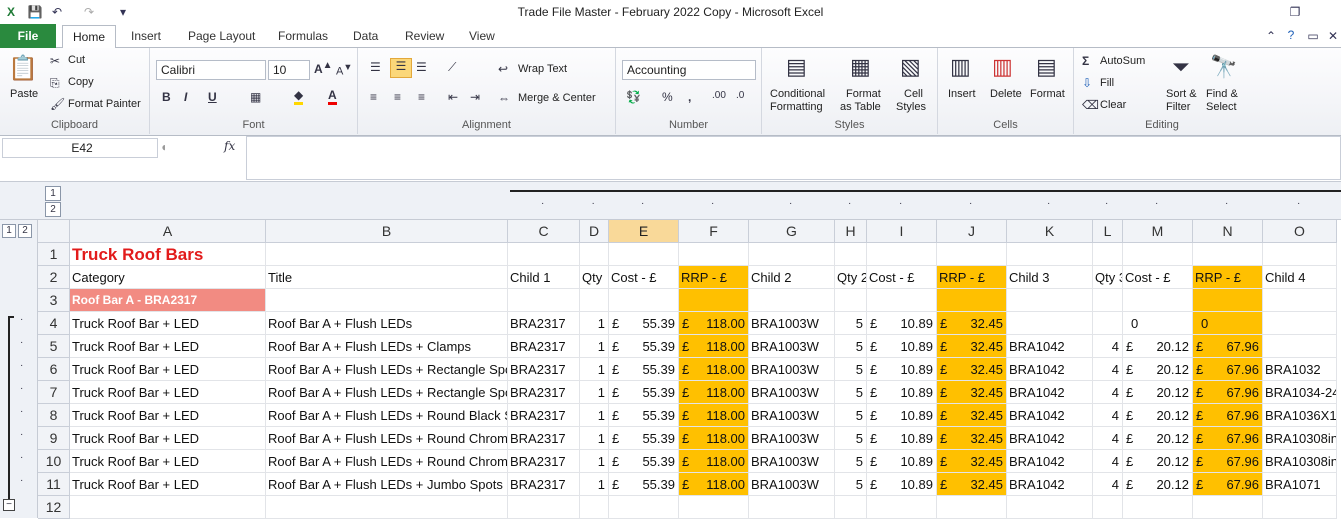 Image resolution: width=1341 pixels, height=519 pixels. Describe the element at coordinates (714, 231) in the screenshot. I see `column-header-f: F` at that location.